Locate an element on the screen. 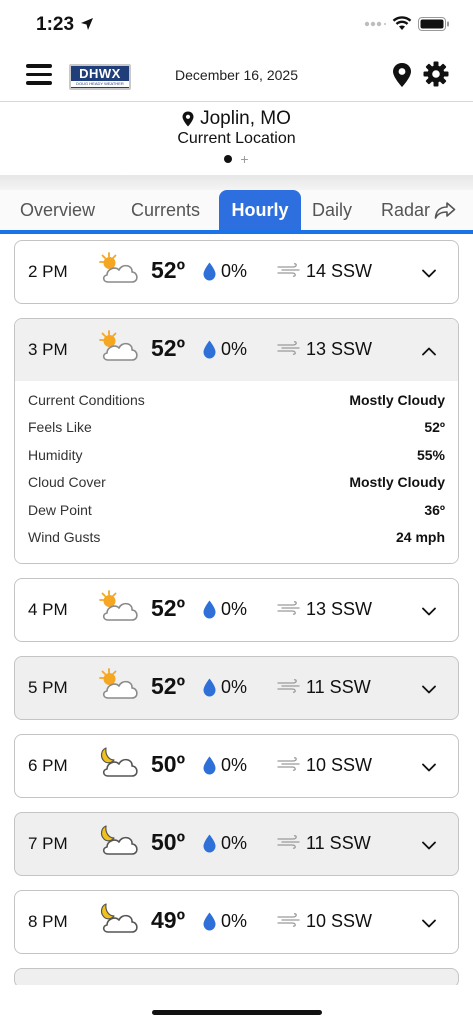 Image resolution: width=473 pixels, height=1024 pixels. hourly-row-header: 7 PM 50º 0% 11 SSW is located at coordinates (236, 844).